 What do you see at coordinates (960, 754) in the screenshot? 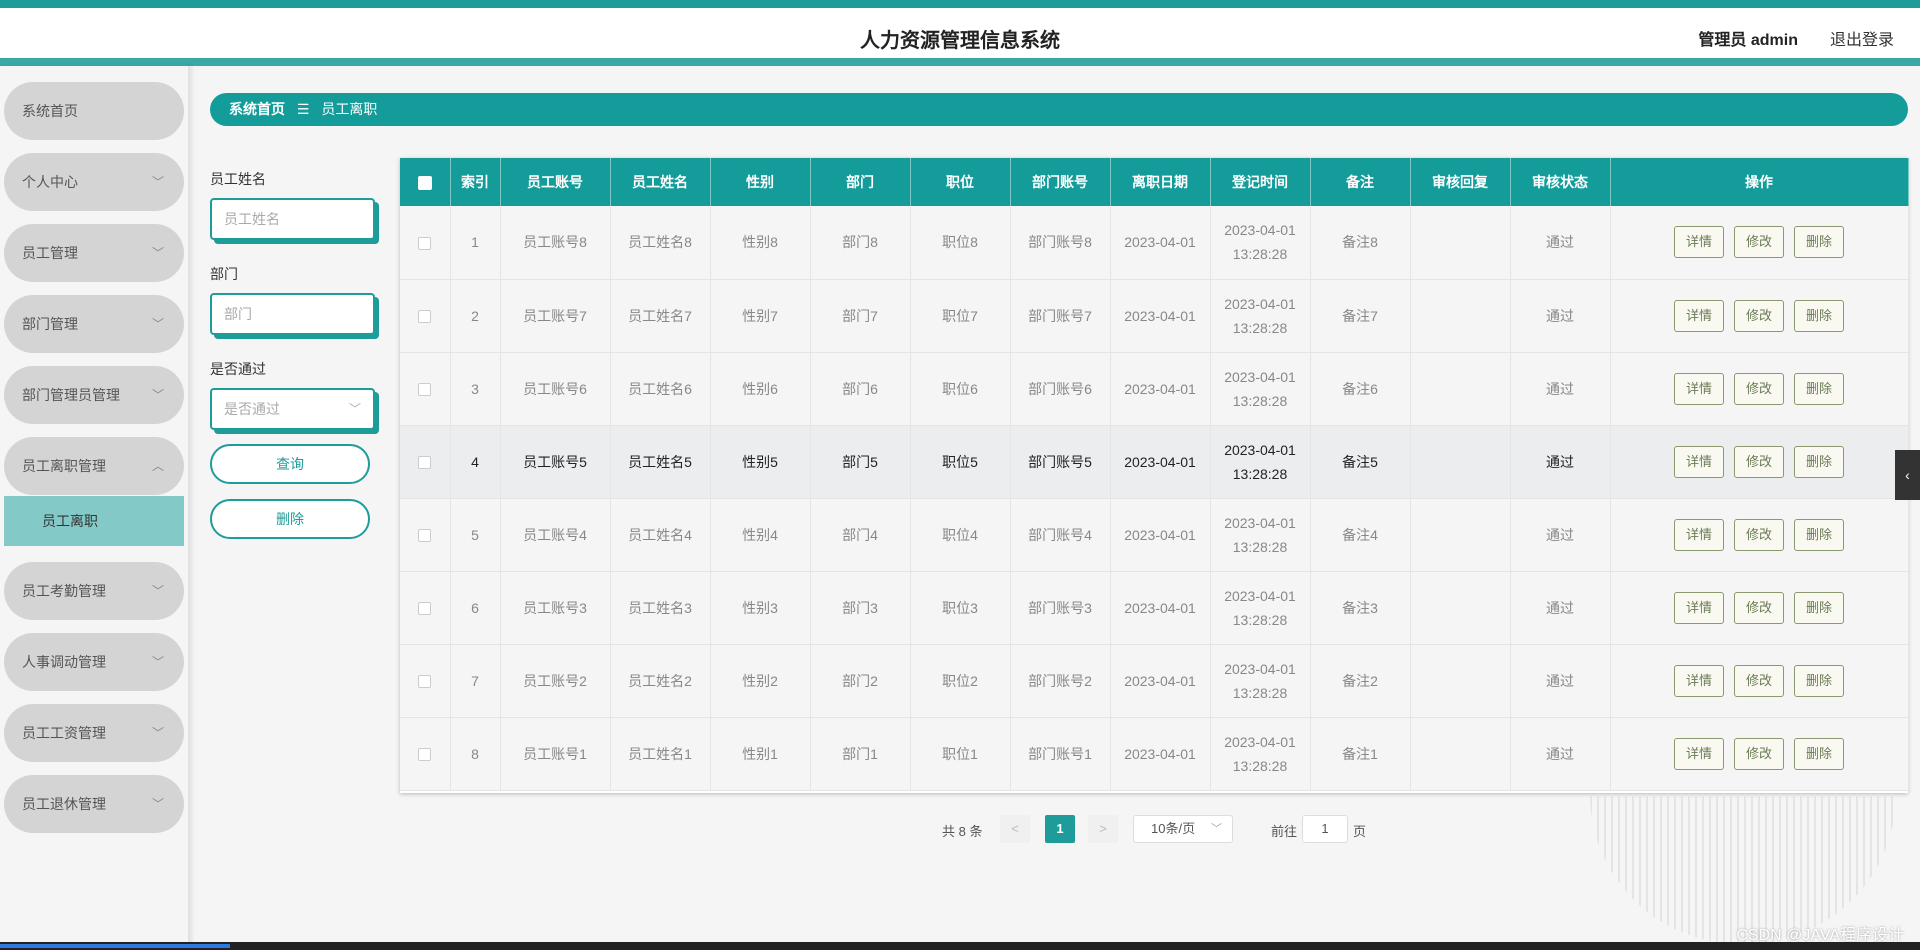
I see `cell-position: 职位1` at bounding box center [960, 754].